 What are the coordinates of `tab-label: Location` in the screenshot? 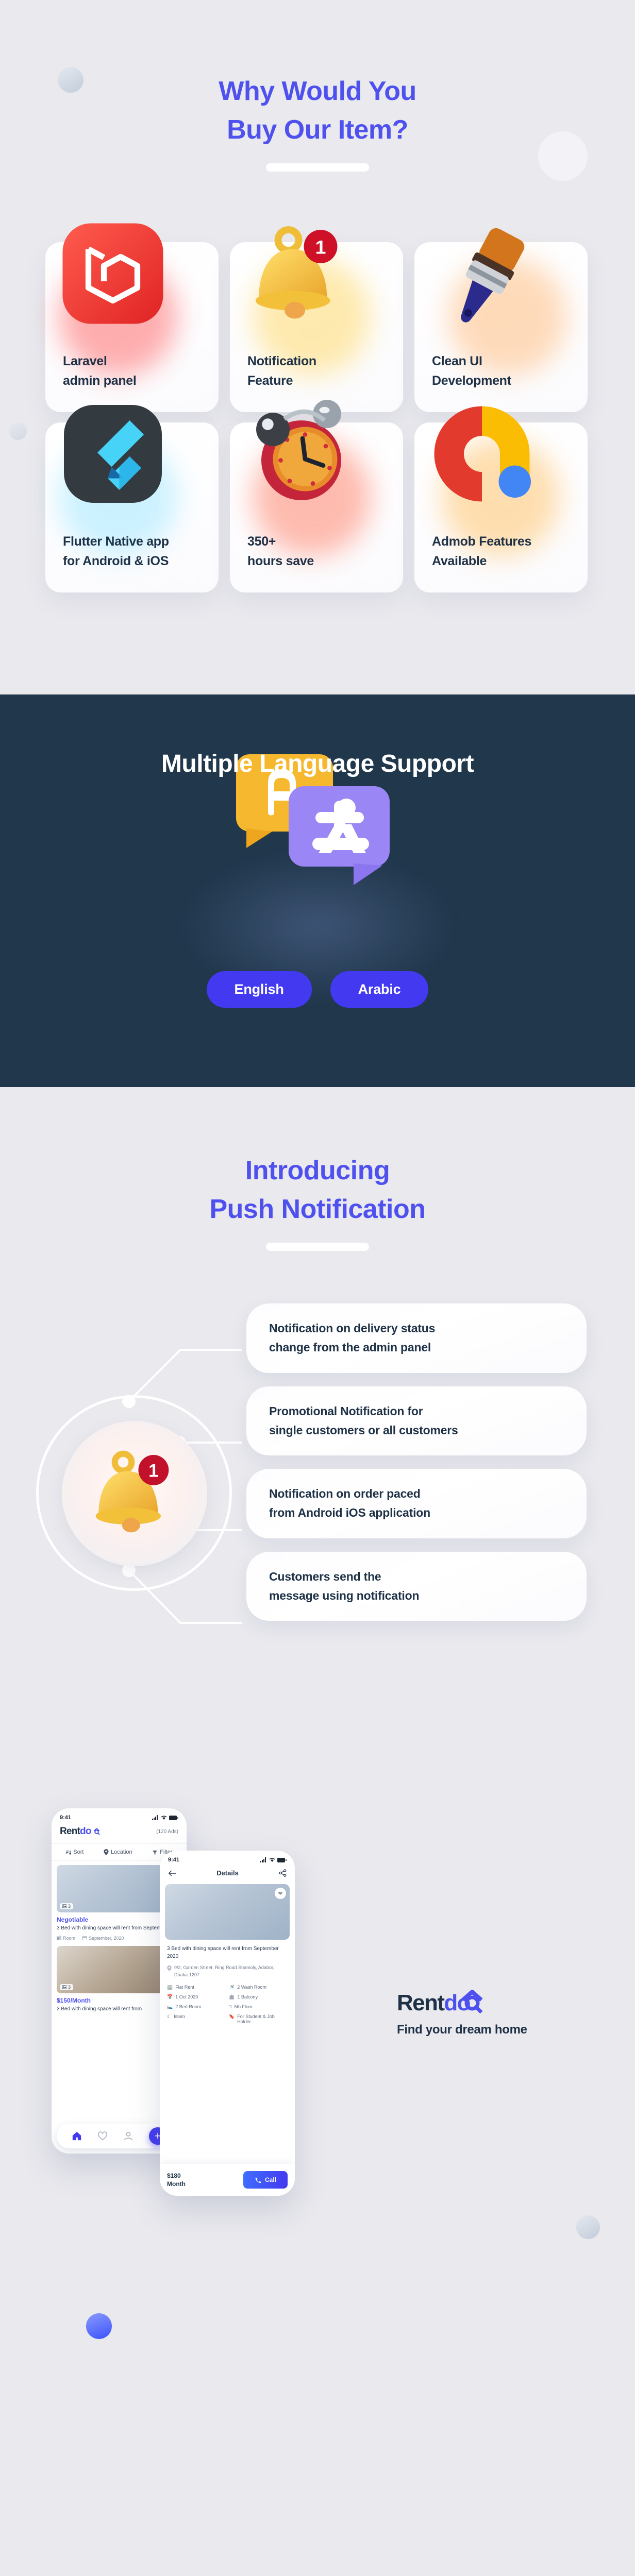 It's located at (121, 1852).